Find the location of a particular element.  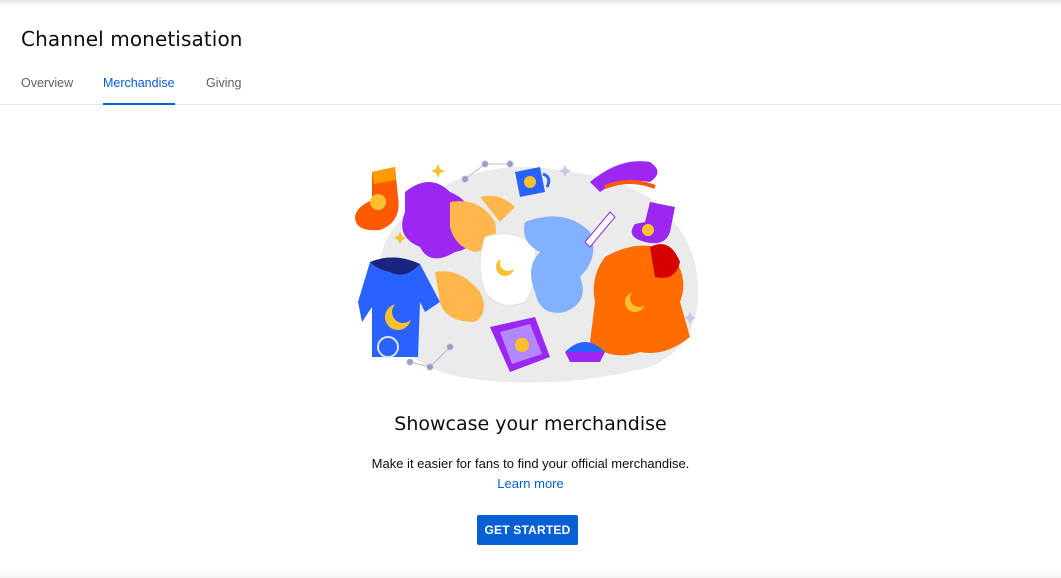

learn-more-link: Learn more is located at coordinates (530, 483).